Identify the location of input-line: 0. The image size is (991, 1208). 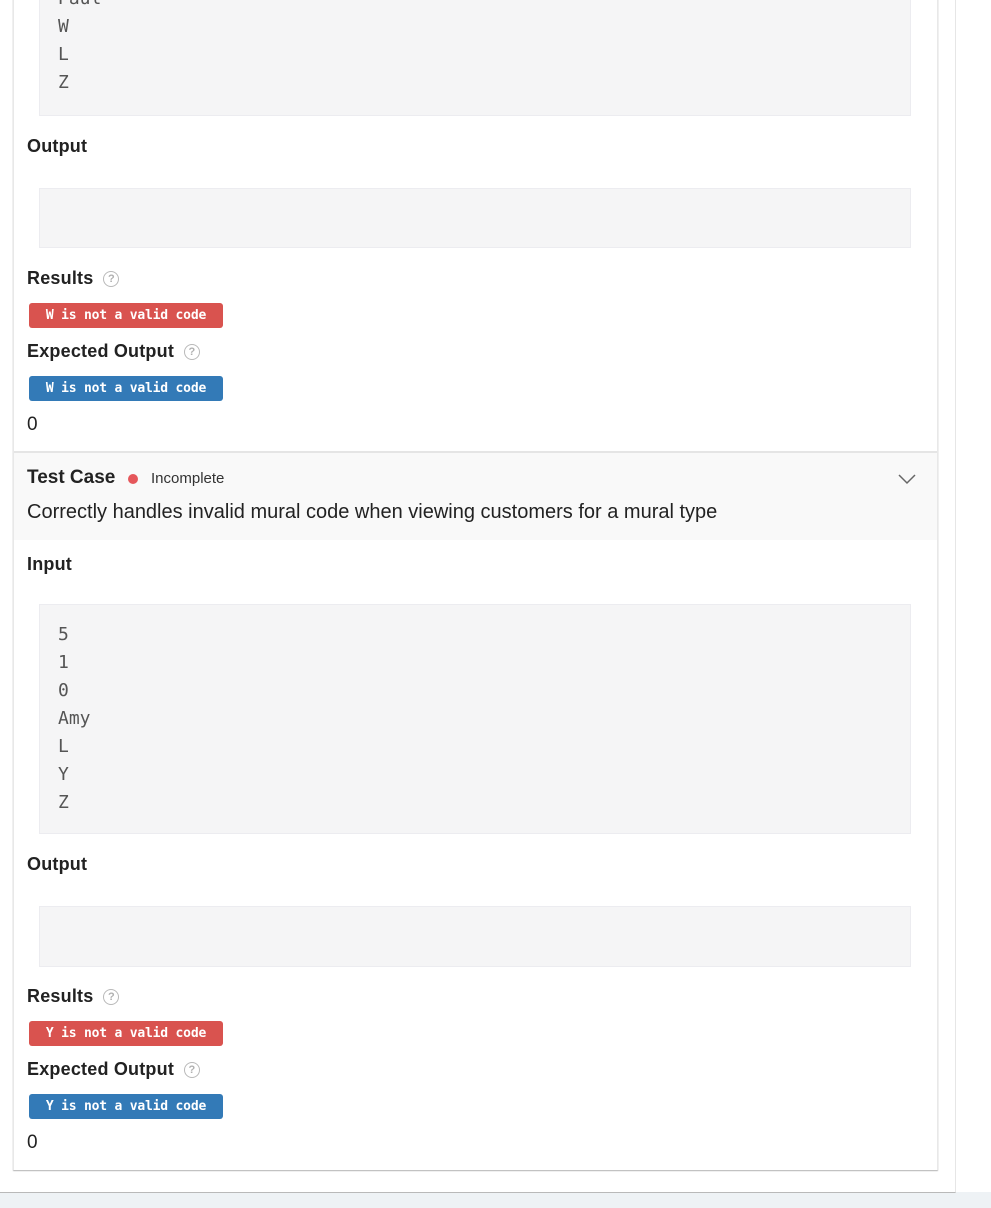
(63, 690).